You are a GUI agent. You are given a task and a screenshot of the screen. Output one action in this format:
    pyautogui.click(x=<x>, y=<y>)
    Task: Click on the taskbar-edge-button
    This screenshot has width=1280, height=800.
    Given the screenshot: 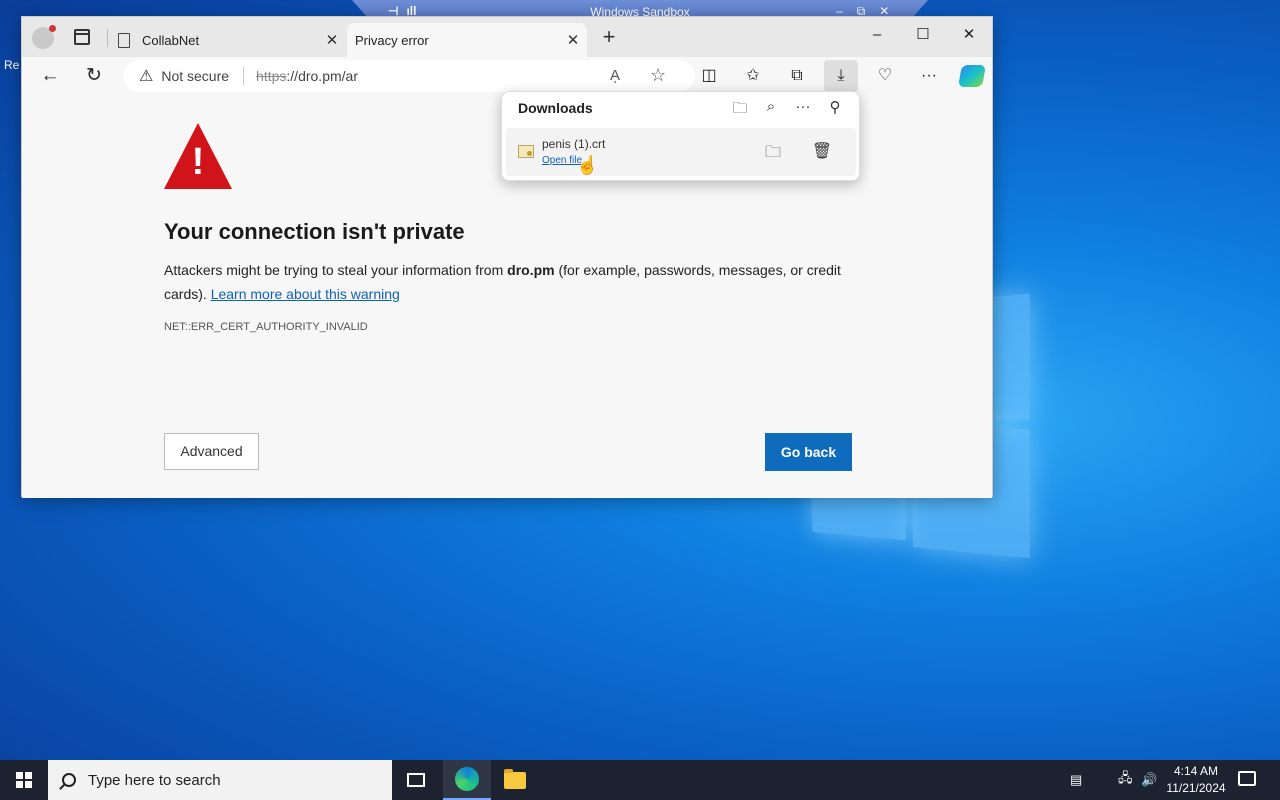 What is the action you would take?
    pyautogui.click(x=467, y=780)
    